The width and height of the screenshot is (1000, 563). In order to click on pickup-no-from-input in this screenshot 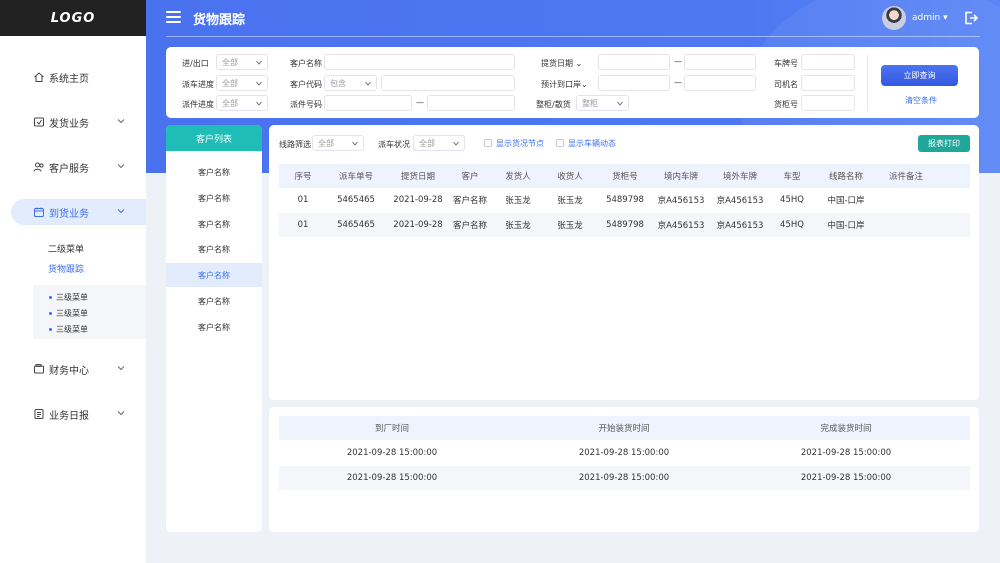, I will do `click(368, 103)`.